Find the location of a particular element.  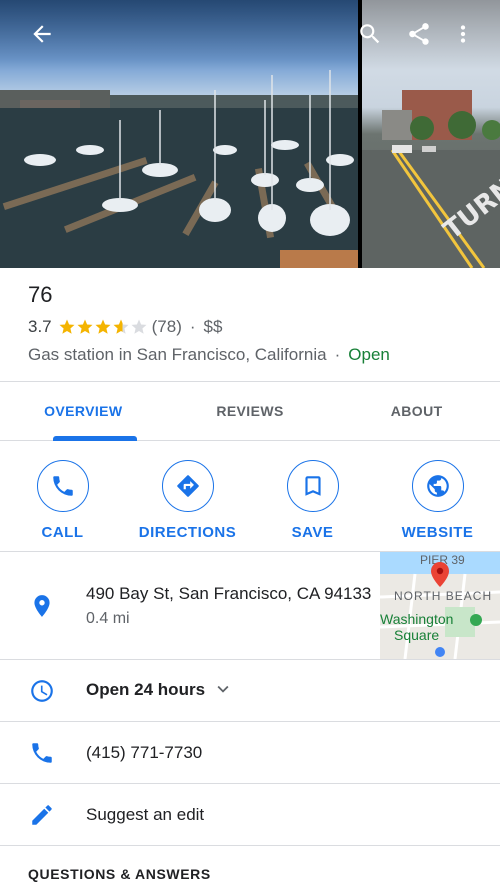

directions-icon is located at coordinates (187, 486).